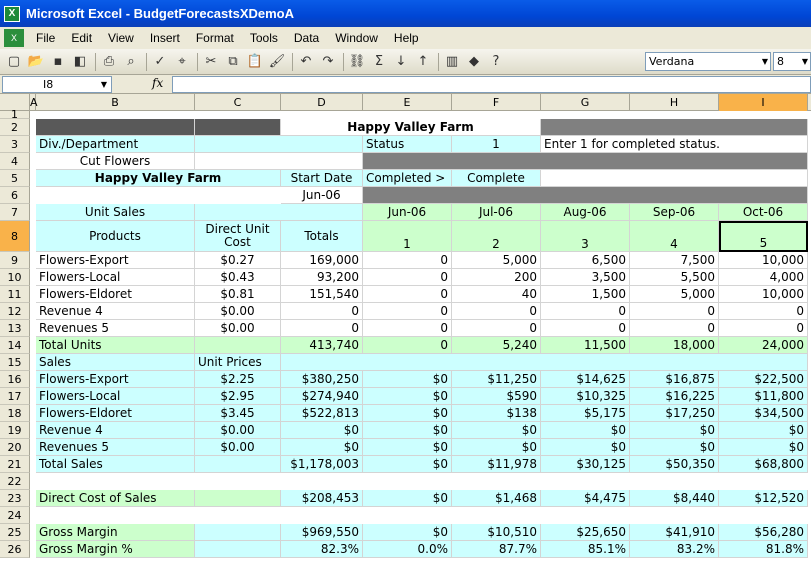  Describe the element at coordinates (277, 62) in the screenshot. I see `format-painter-icon: 🖌` at that location.